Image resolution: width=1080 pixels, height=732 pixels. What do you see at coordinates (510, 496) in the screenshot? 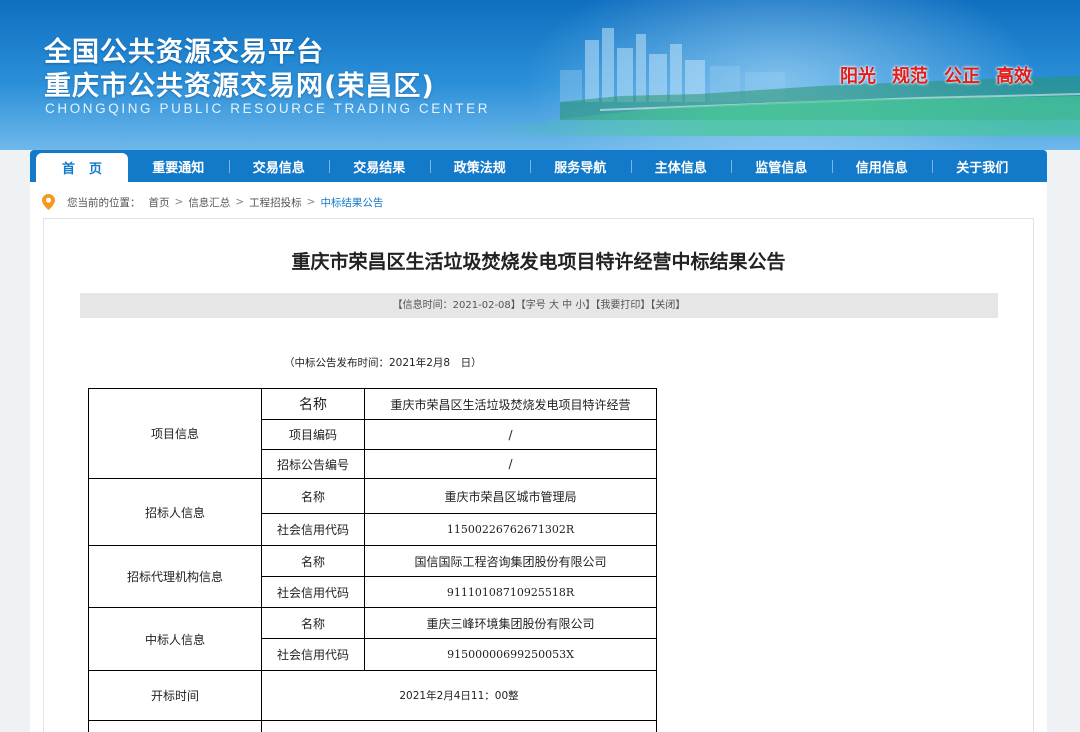
I see `tenderer-name-value: 重庆市荣昌区城市管理局` at bounding box center [510, 496].